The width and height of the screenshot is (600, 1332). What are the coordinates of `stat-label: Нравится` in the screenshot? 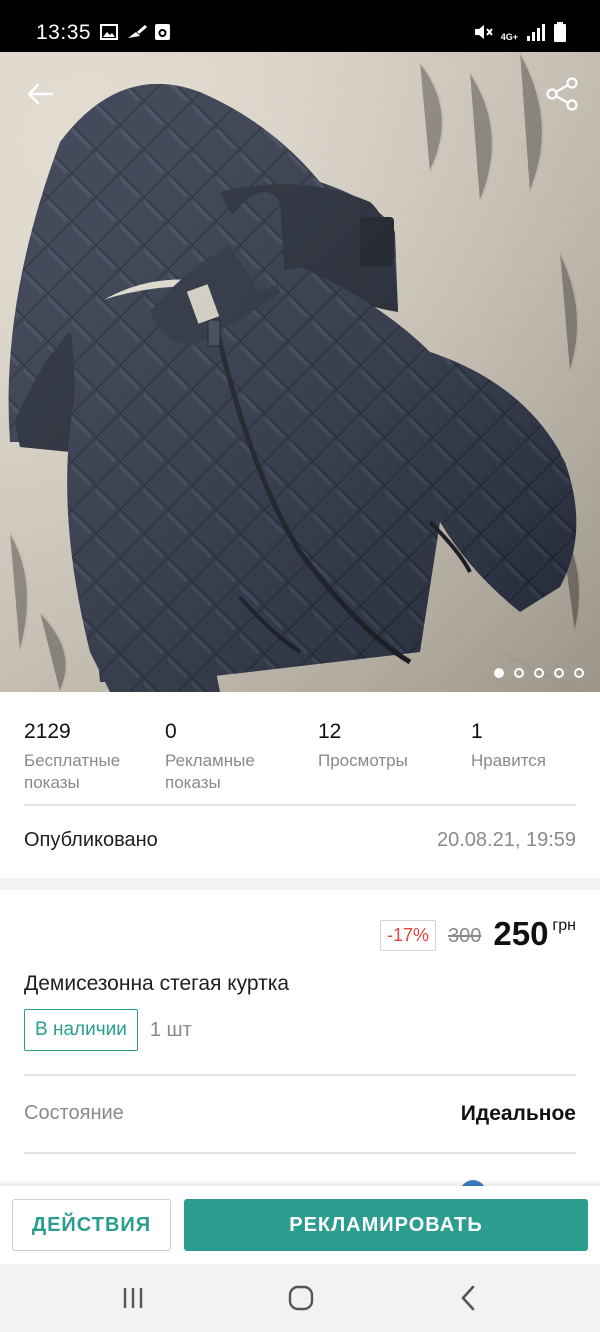 It's located at (509, 760).